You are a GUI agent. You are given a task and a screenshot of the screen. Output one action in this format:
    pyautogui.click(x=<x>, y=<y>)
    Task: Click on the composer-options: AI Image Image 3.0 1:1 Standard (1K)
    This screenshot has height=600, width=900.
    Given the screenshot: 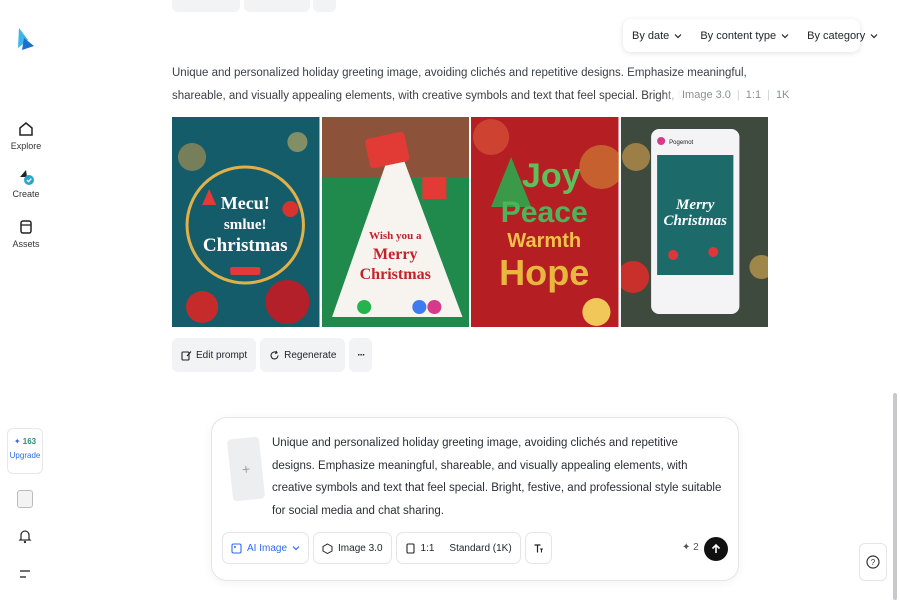 What is the action you would take?
    pyautogui.click(x=387, y=548)
    